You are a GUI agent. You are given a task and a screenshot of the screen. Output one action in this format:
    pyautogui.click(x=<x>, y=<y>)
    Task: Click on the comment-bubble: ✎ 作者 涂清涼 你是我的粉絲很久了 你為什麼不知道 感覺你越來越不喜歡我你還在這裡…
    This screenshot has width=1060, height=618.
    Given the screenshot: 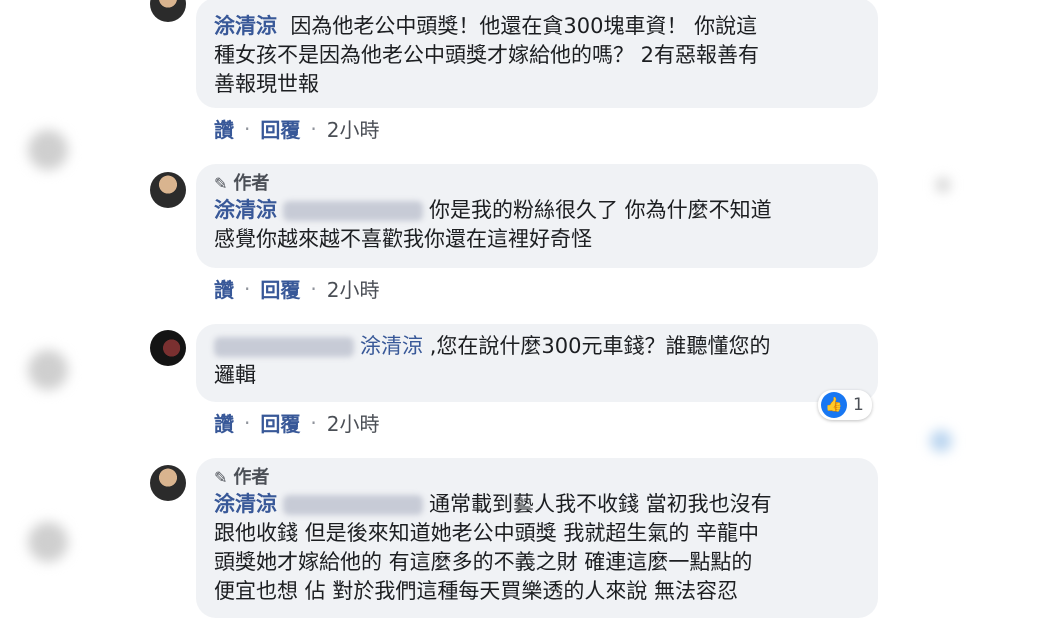 What is the action you would take?
    pyautogui.click(x=537, y=216)
    